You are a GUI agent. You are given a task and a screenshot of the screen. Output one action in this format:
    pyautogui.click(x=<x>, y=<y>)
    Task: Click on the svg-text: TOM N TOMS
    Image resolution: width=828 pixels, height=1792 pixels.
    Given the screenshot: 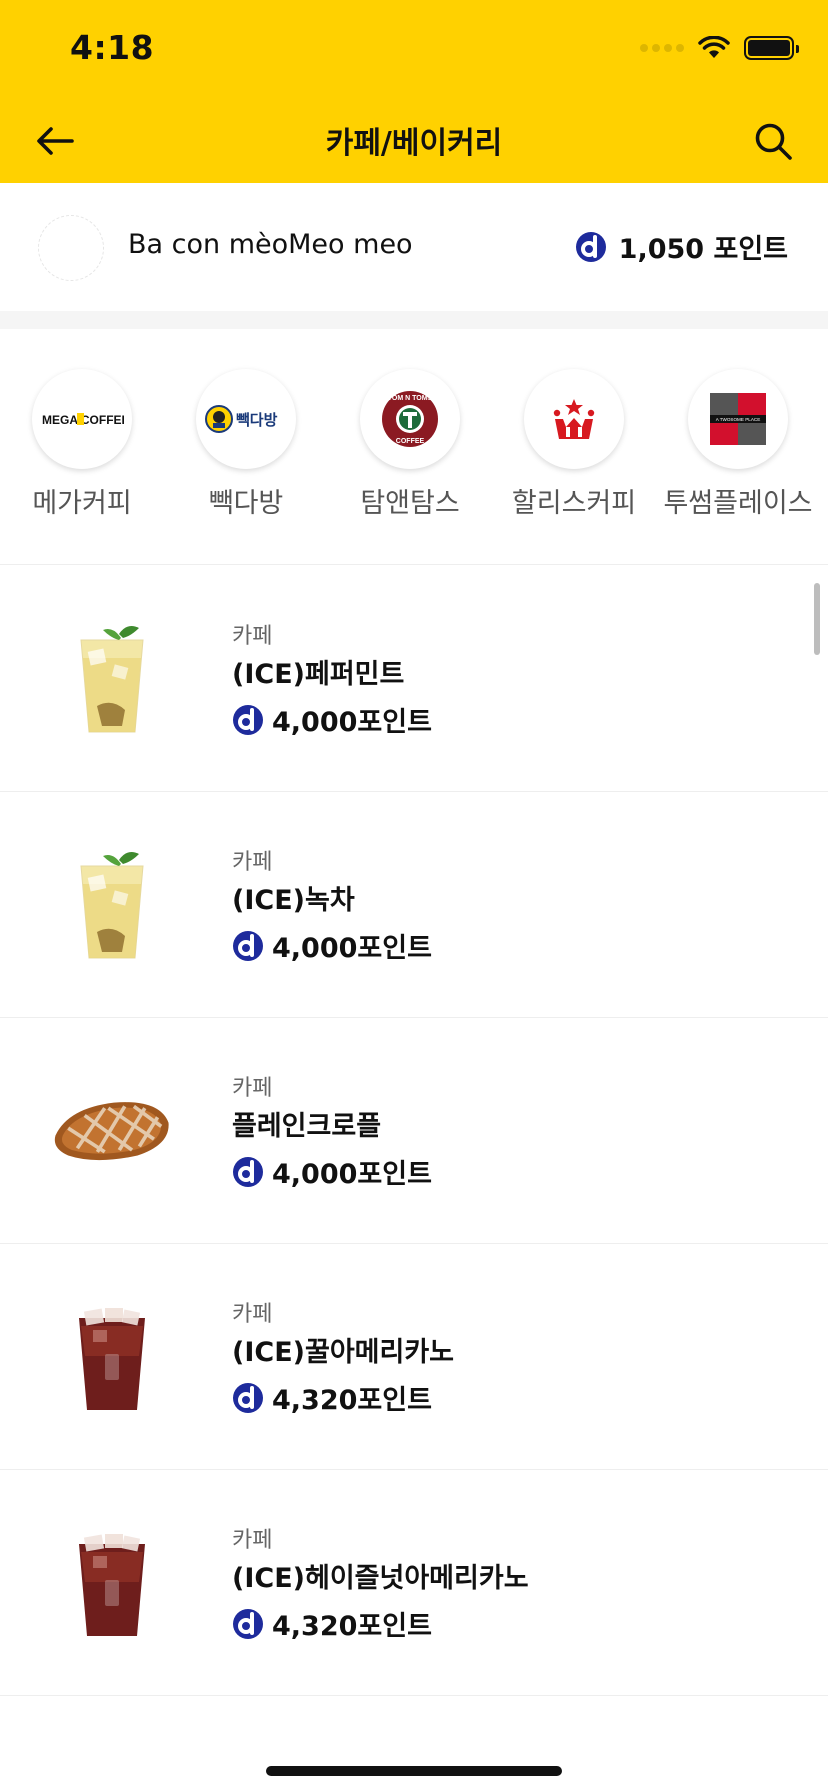 What is the action you would take?
    pyautogui.click(x=410, y=398)
    